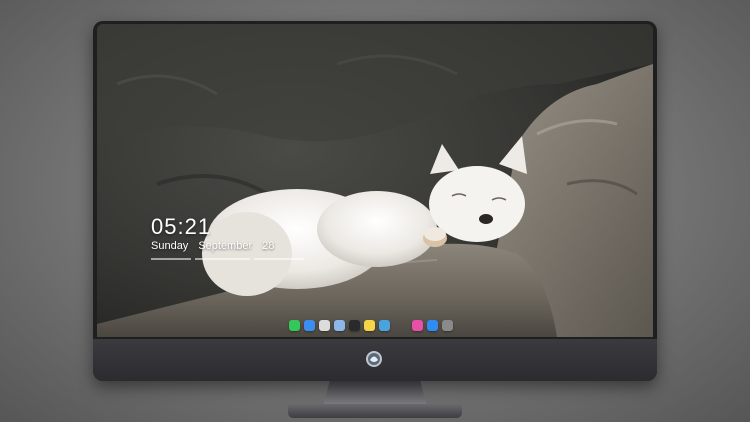 The width and height of the screenshot is (750, 422). What do you see at coordinates (384, 325) in the screenshot?
I see `photos-icon` at bounding box center [384, 325].